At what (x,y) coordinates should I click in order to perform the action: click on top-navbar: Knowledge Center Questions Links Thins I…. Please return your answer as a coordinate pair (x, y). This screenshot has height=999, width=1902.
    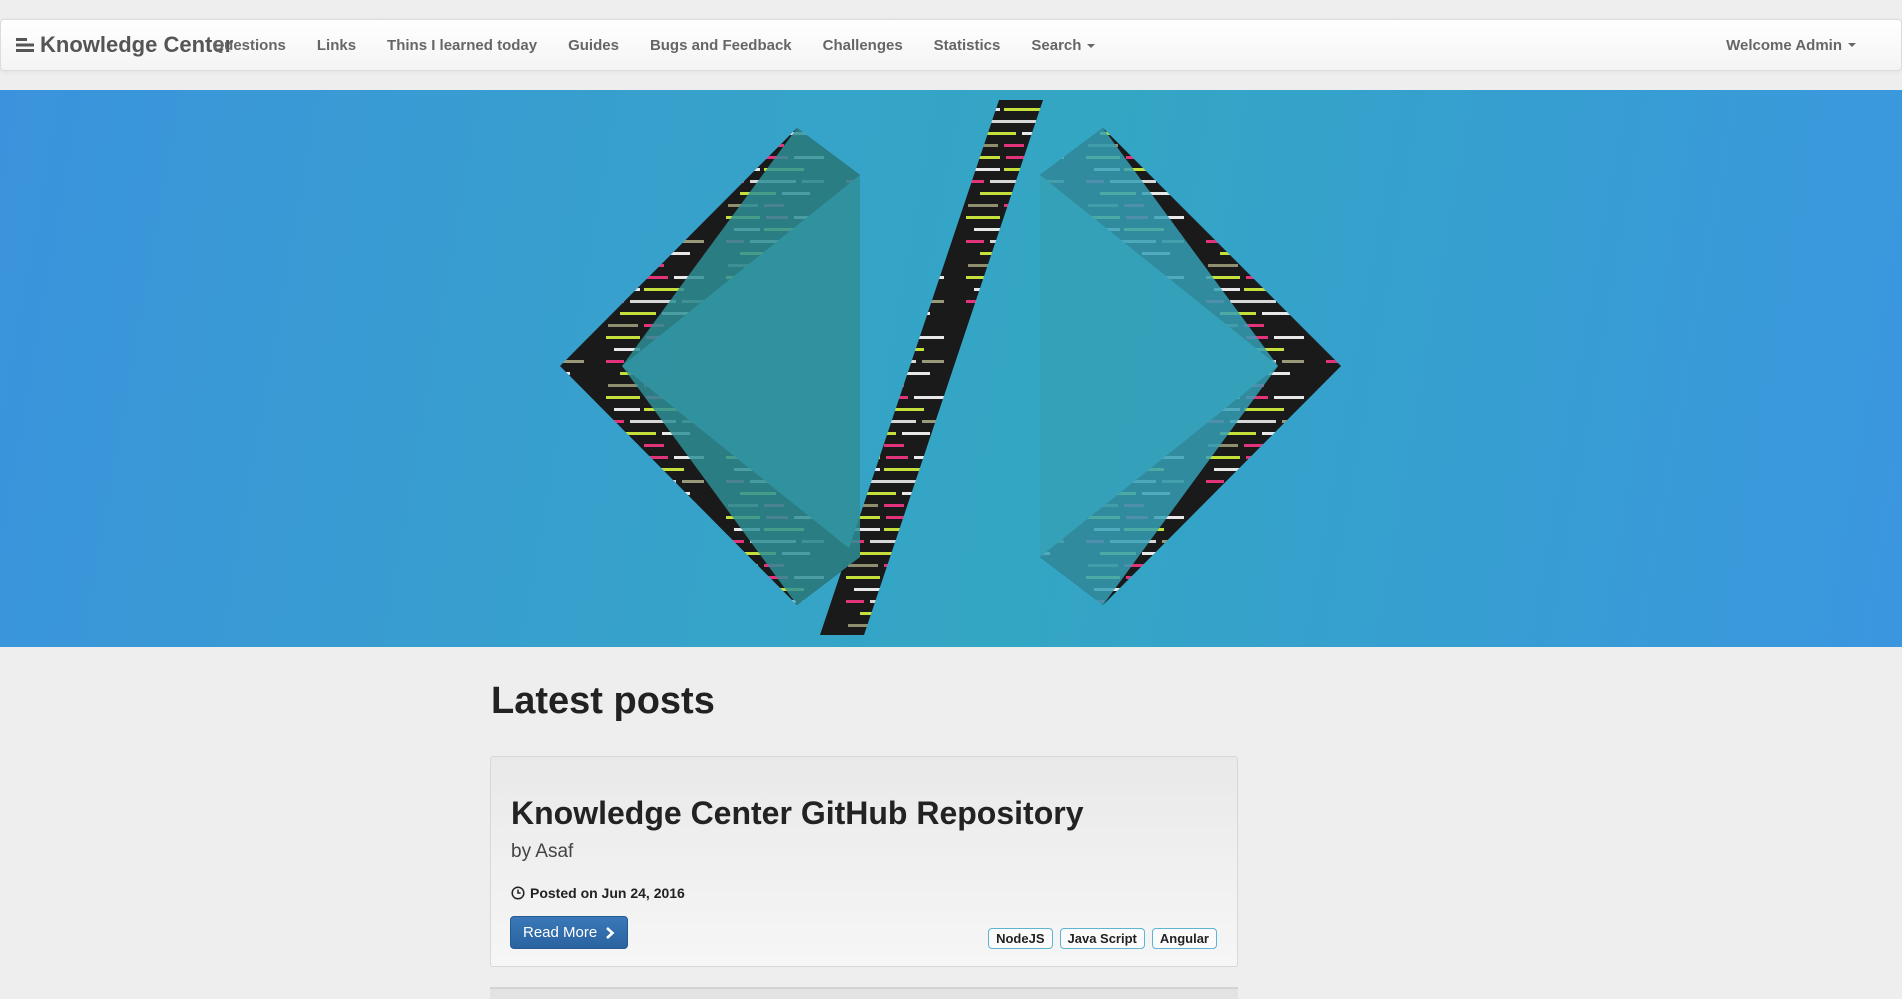
    Looking at the image, I should click on (951, 45).